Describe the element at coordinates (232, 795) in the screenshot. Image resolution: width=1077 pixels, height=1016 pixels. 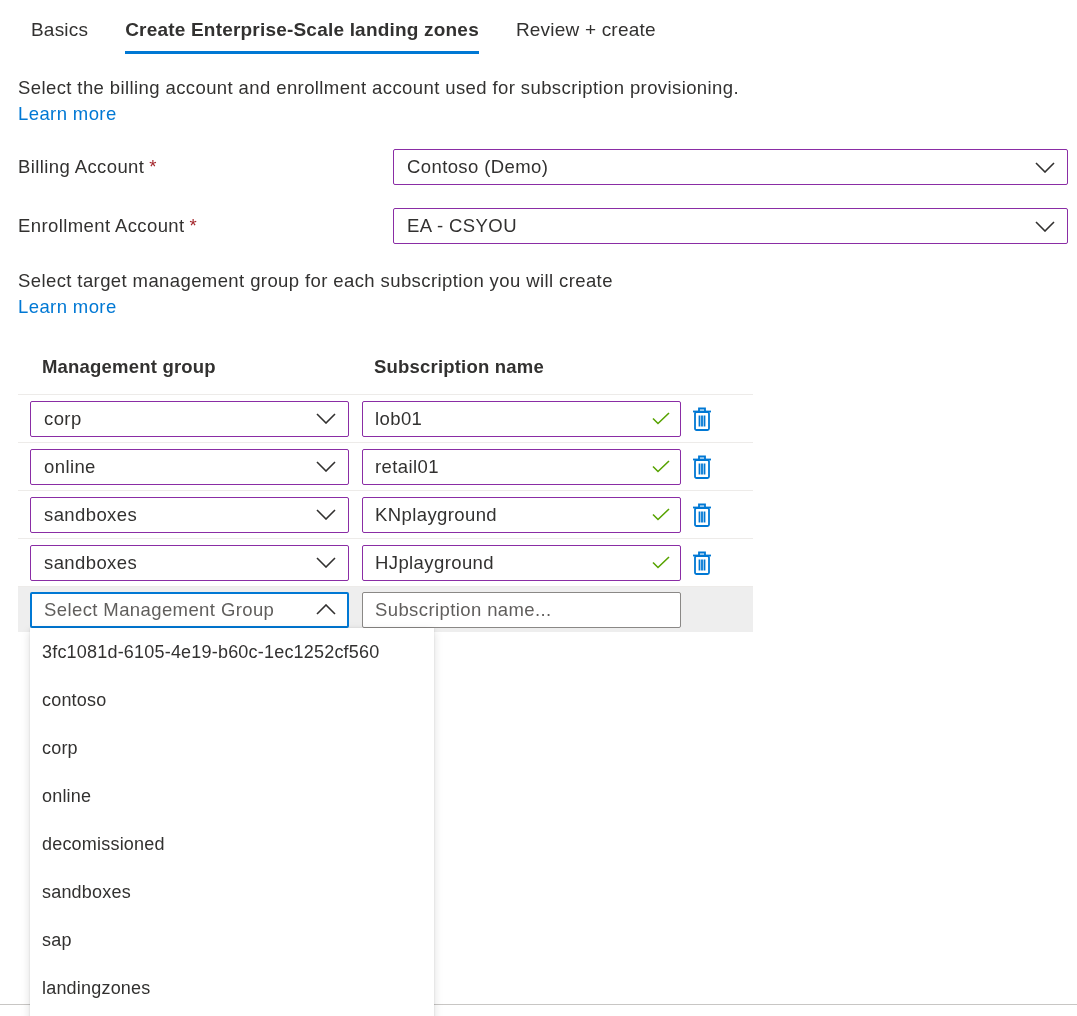
I see `dropdown-option: online` at that location.